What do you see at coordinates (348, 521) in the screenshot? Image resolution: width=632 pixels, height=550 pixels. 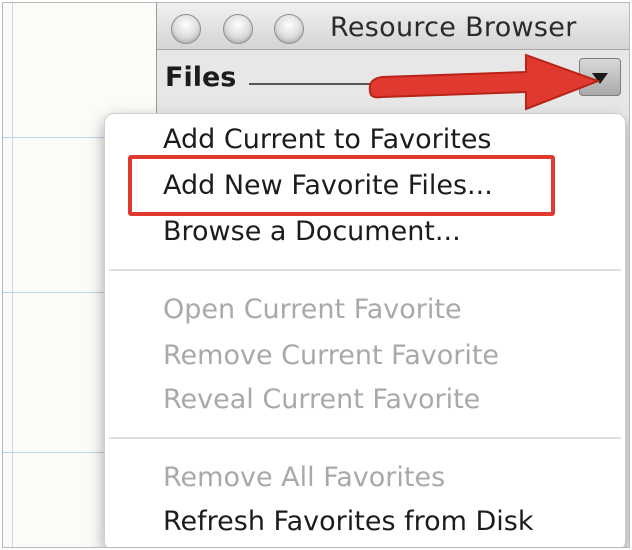 I see `menu-item-refresh-favorites-from-disk: Refresh Favorites from Disk` at bounding box center [348, 521].